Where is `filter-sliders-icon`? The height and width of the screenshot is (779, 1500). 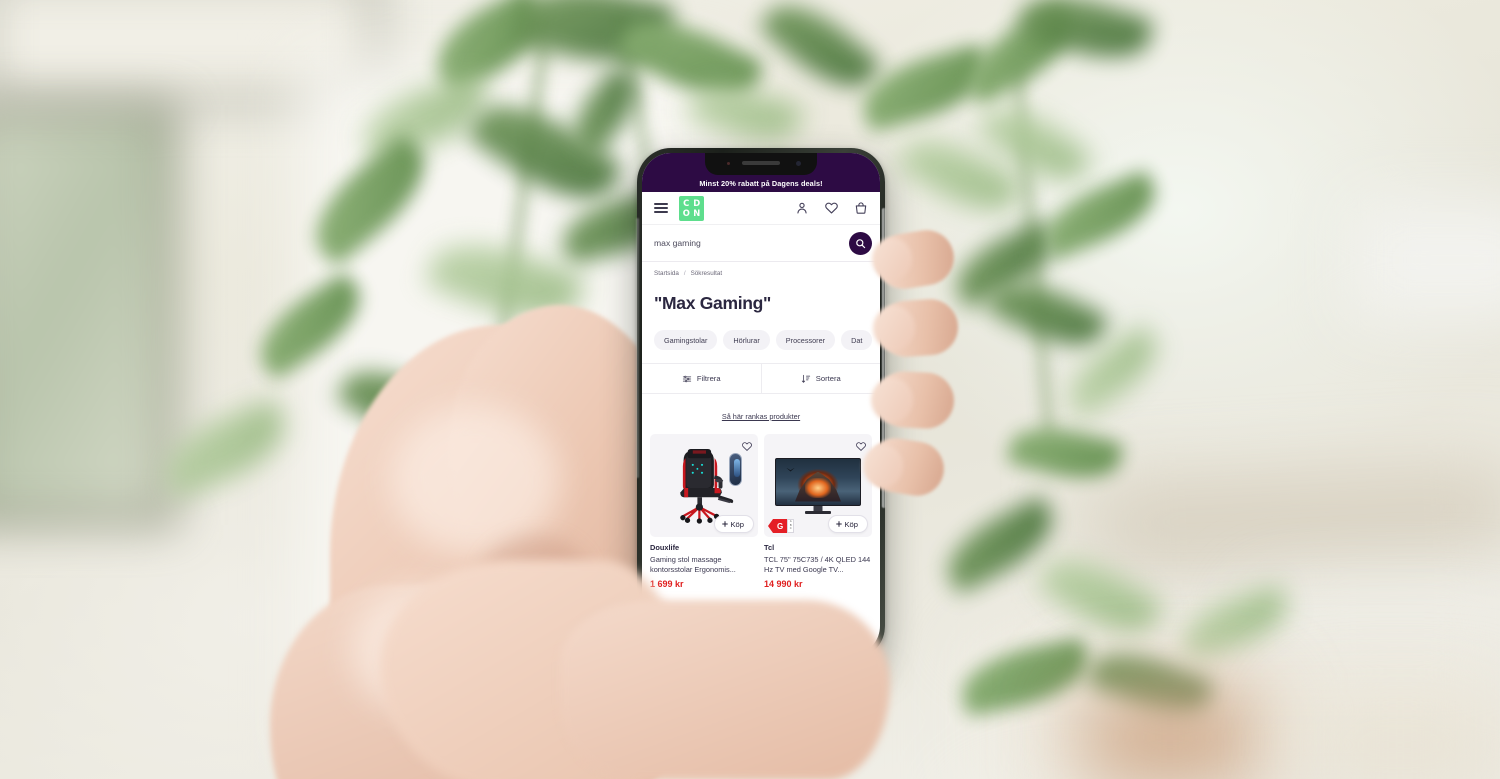 filter-sliders-icon is located at coordinates (687, 378).